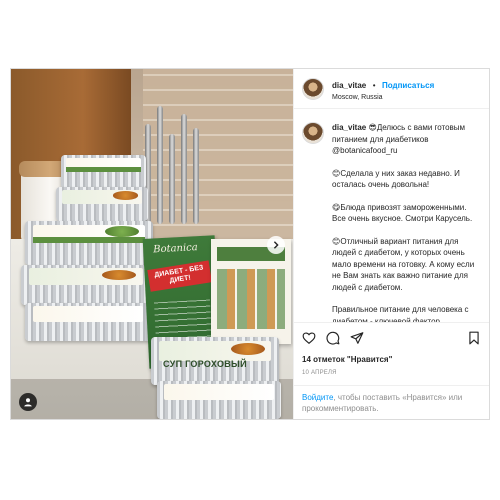  Describe the element at coordinates (319, 373) in the screenshot. I see `post-date: 10 АПРЕЛЯ` at that location.